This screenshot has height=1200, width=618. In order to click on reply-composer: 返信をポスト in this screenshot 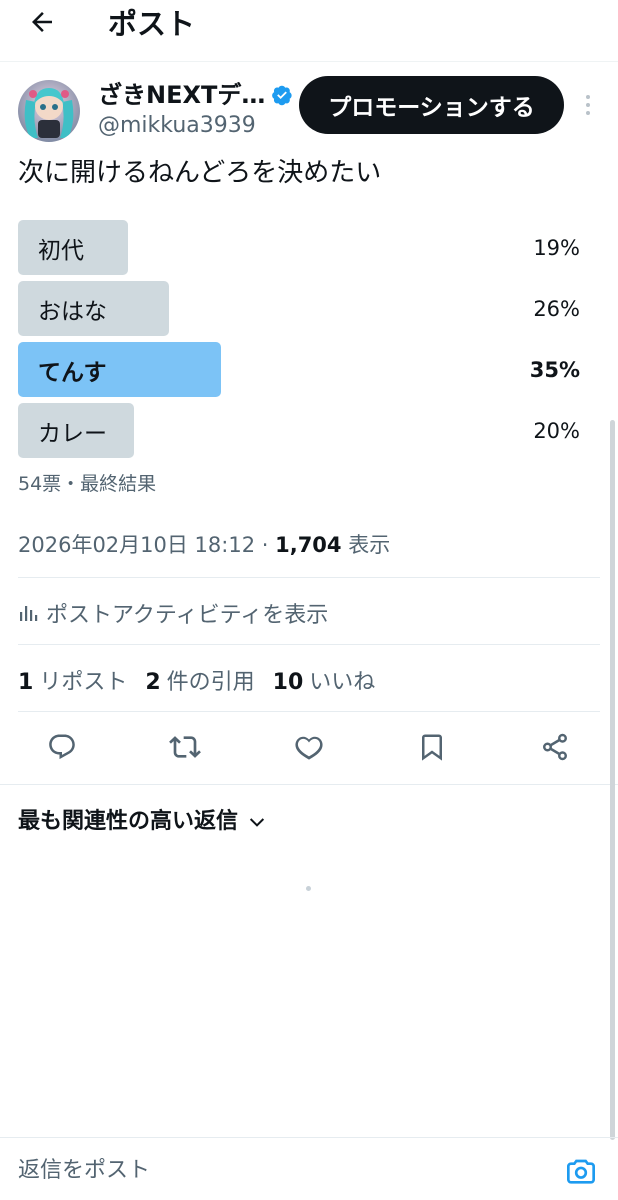, I will do `click(309, 1168)`.